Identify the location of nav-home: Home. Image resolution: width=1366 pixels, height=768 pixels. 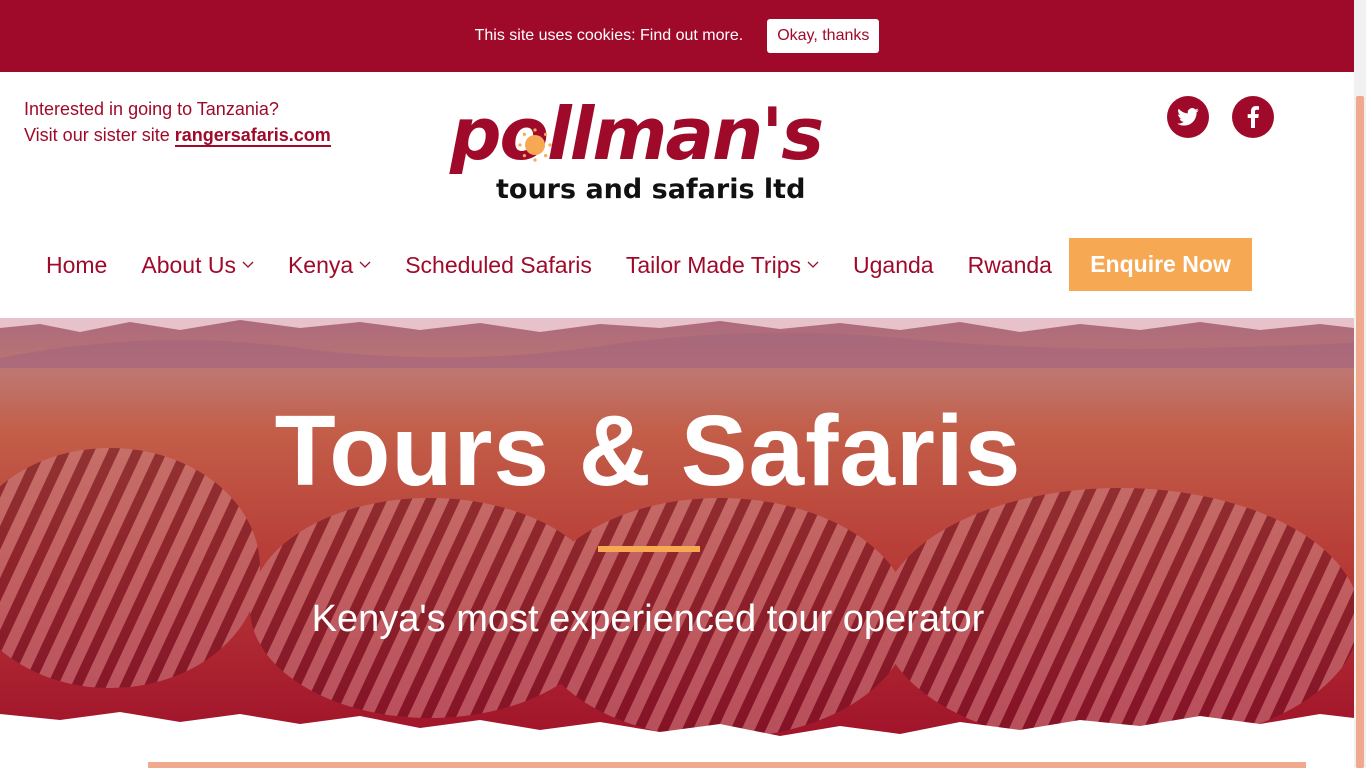
(76, 265).